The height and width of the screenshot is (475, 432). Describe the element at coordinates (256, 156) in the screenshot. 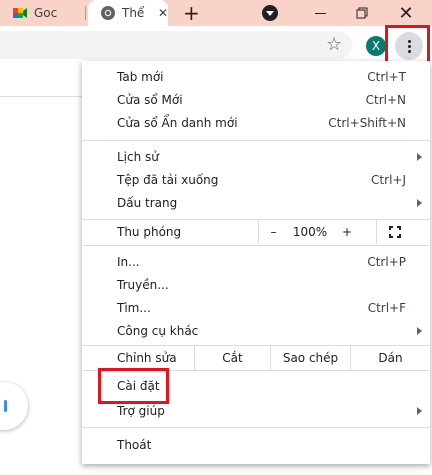

I see `menu-item-history: Lịch sử` at that location.